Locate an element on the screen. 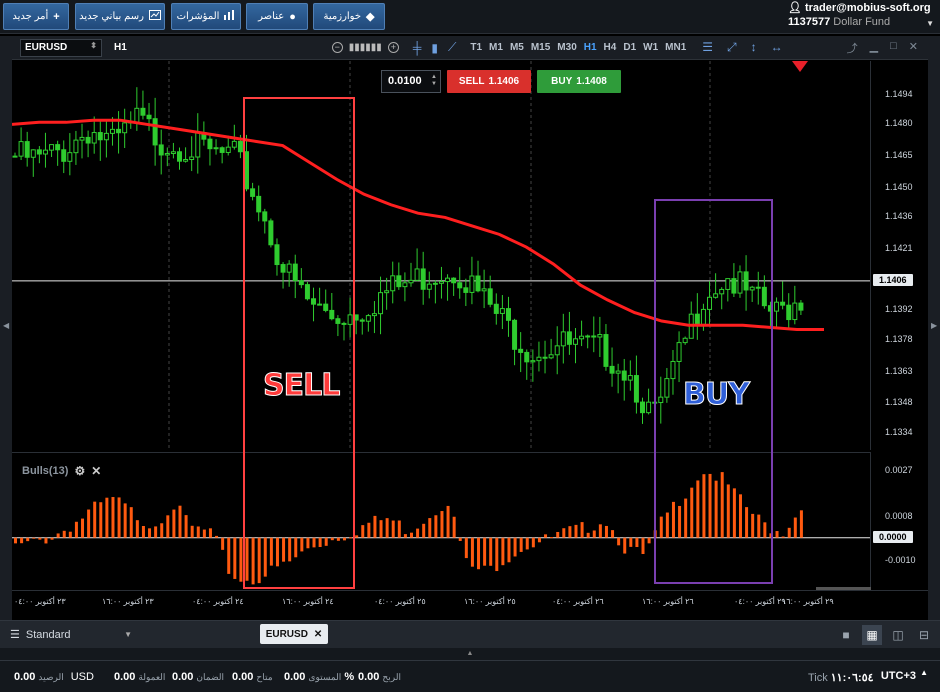 The height and width of the screenshot is (692, 940). layout-icons: ■ ▦ ◫ ⊟ is located at coordinates (885, 635).